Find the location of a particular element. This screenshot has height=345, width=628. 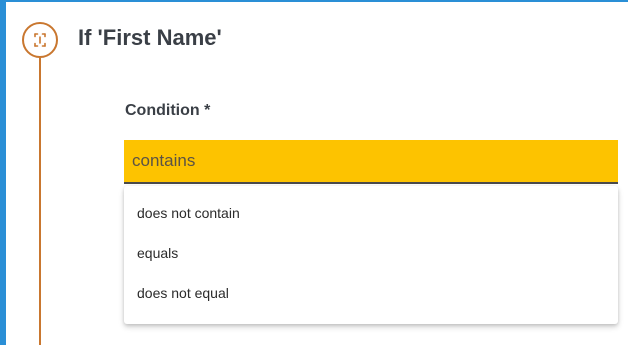

dashed-bracket-circle-icon is located at coordinates (40, 40).